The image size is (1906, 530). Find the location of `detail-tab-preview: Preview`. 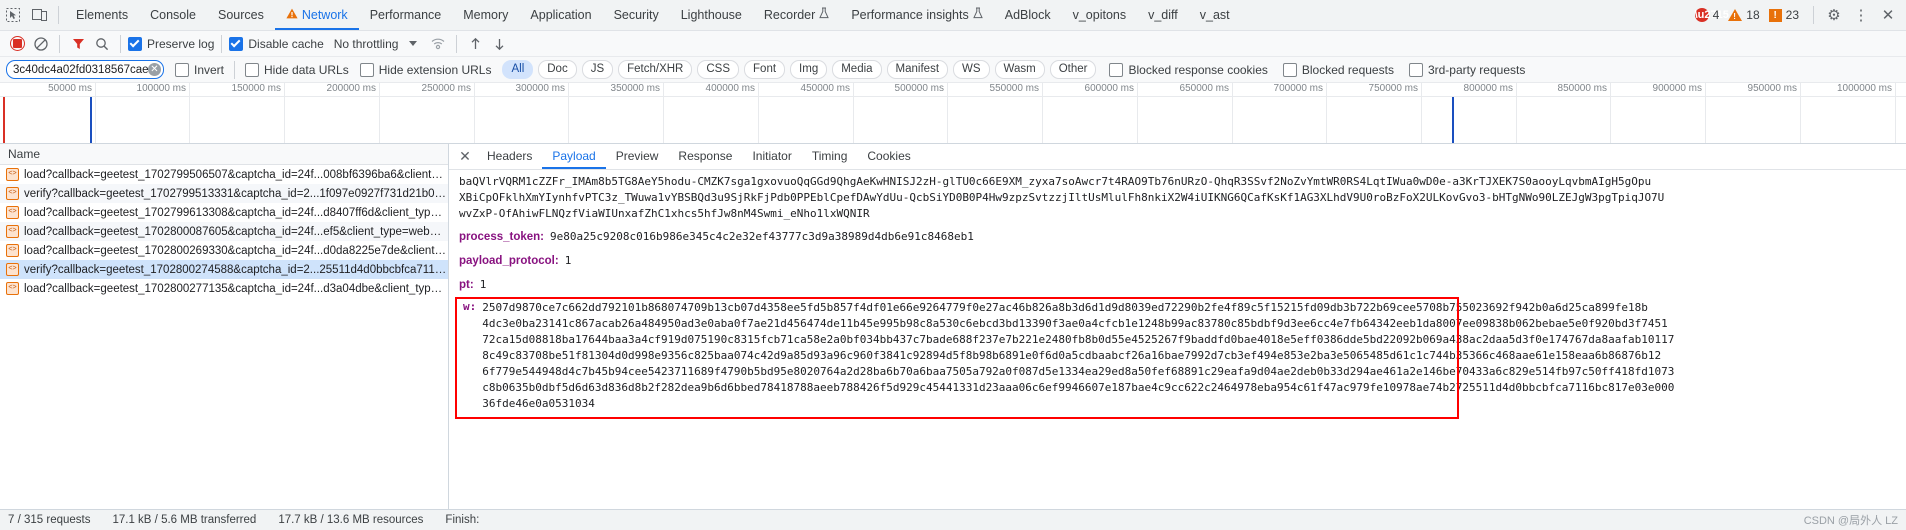

detail-tab-preview: Preview is located at coordinates (637, 156).